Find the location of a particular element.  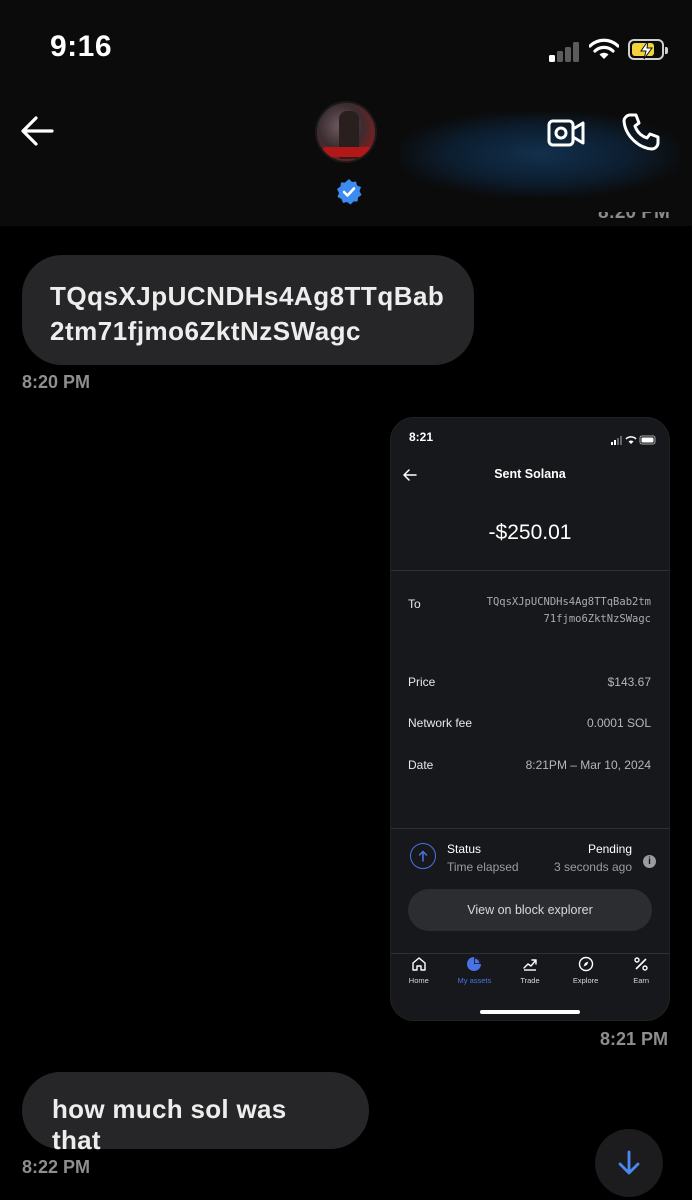

view-on-block-explorer-button: View on block explorer is located at coordinates (530, 910).